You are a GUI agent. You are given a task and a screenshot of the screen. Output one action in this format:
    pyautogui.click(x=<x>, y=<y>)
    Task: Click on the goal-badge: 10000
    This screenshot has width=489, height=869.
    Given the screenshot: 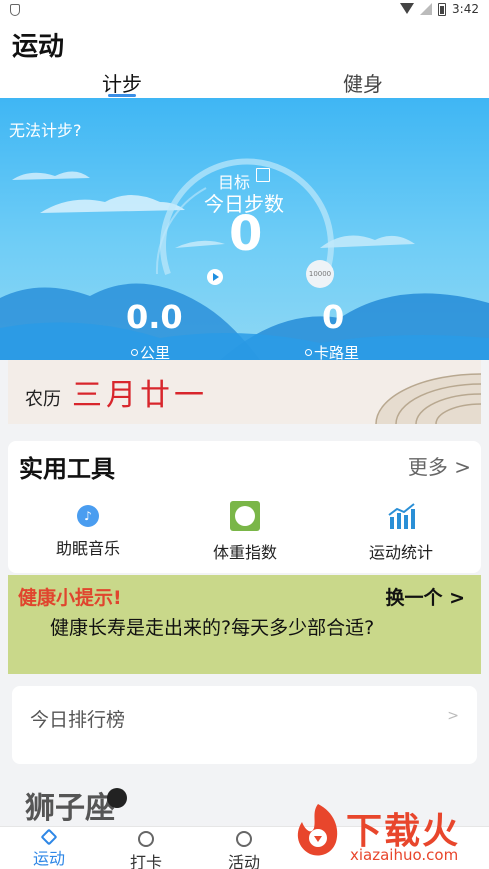 What is the action you would take?
    pyautogui.click(x=320, y=274)
    